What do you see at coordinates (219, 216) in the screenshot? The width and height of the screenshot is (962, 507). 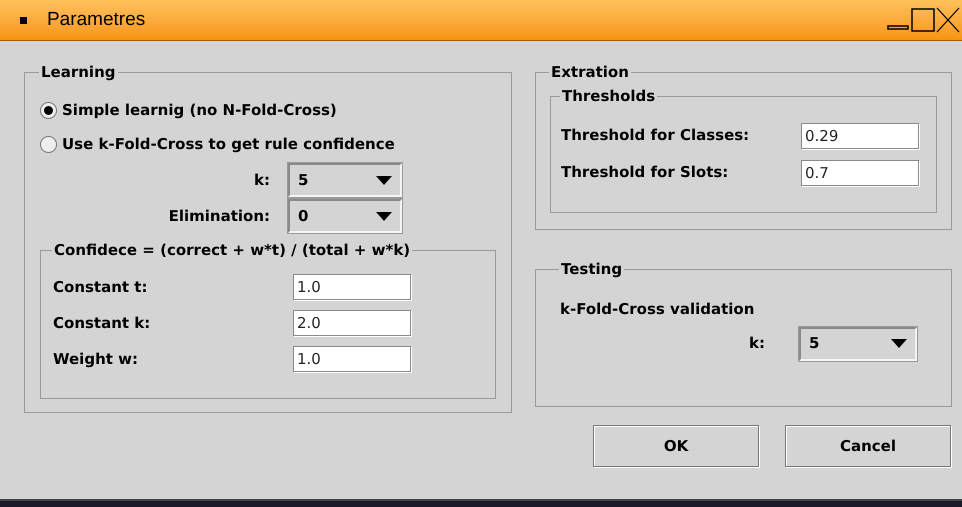 I see `field-label: Elimination:` at bounding box center [219, 216].